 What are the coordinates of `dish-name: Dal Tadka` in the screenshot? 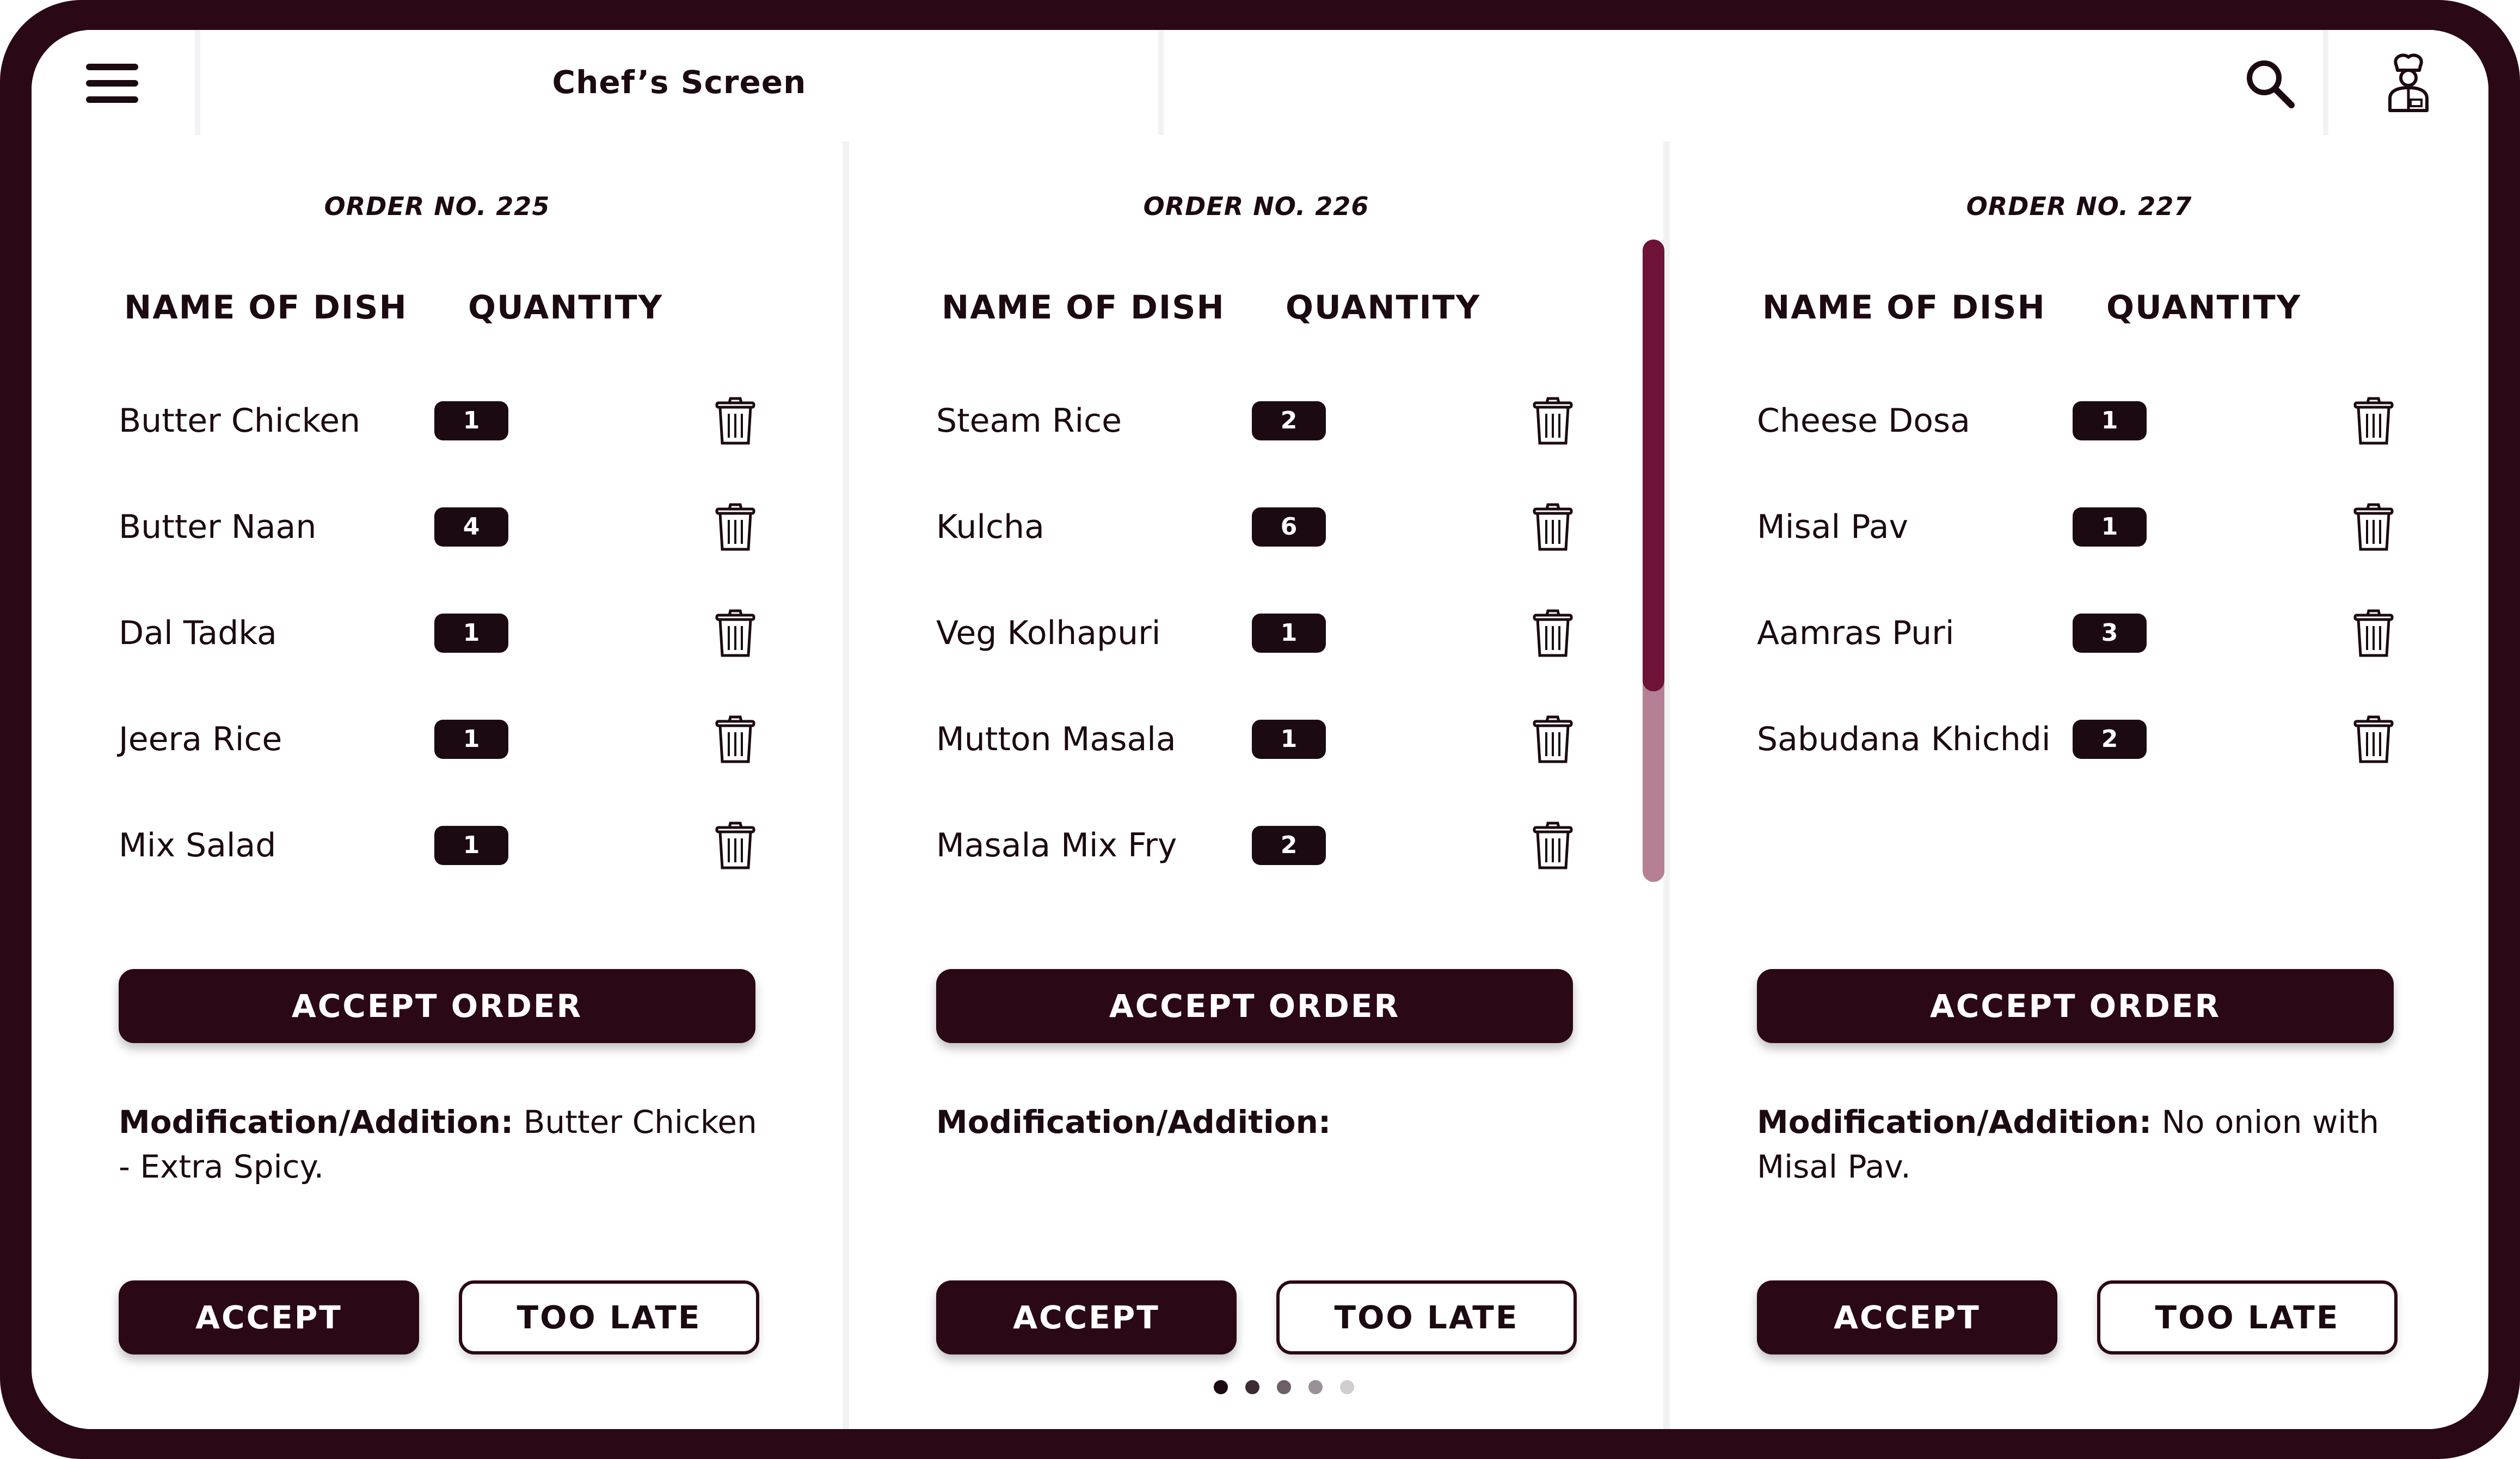 It's located at (198, 633).